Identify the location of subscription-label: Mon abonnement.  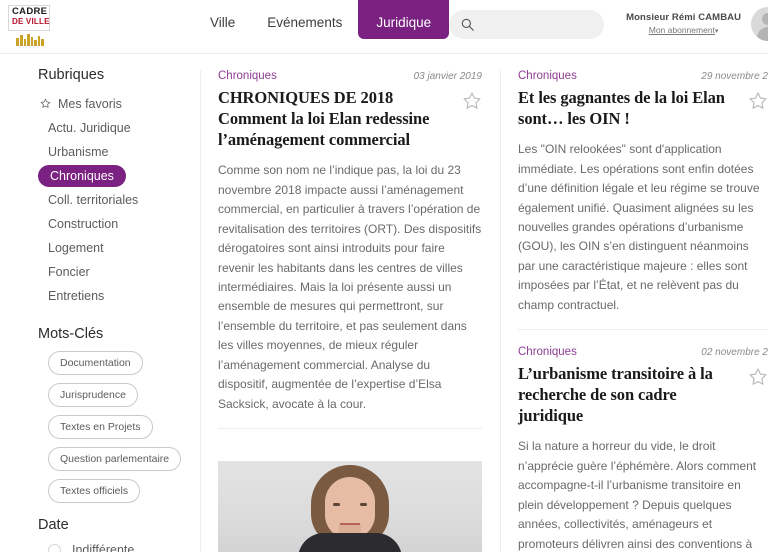
(681, 29).